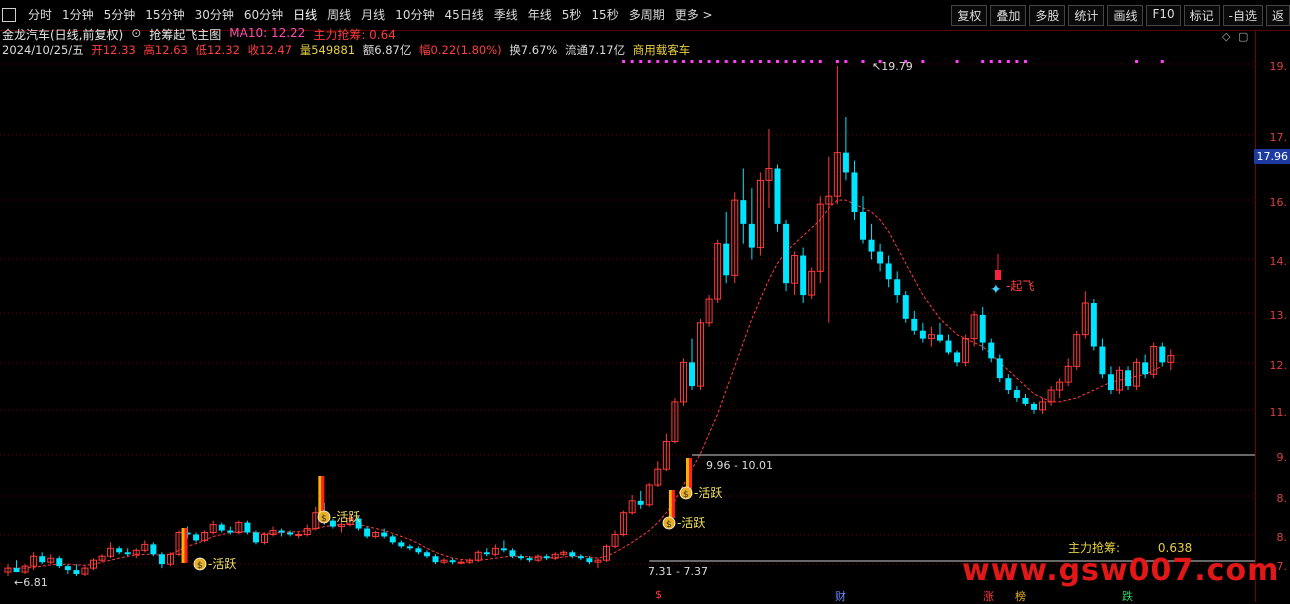 The width and height of the screenshot is (1290, 604). Describe the element at coordinates (1279, 365) in the screenshot. I see `axis-tick: 12.` at that location.